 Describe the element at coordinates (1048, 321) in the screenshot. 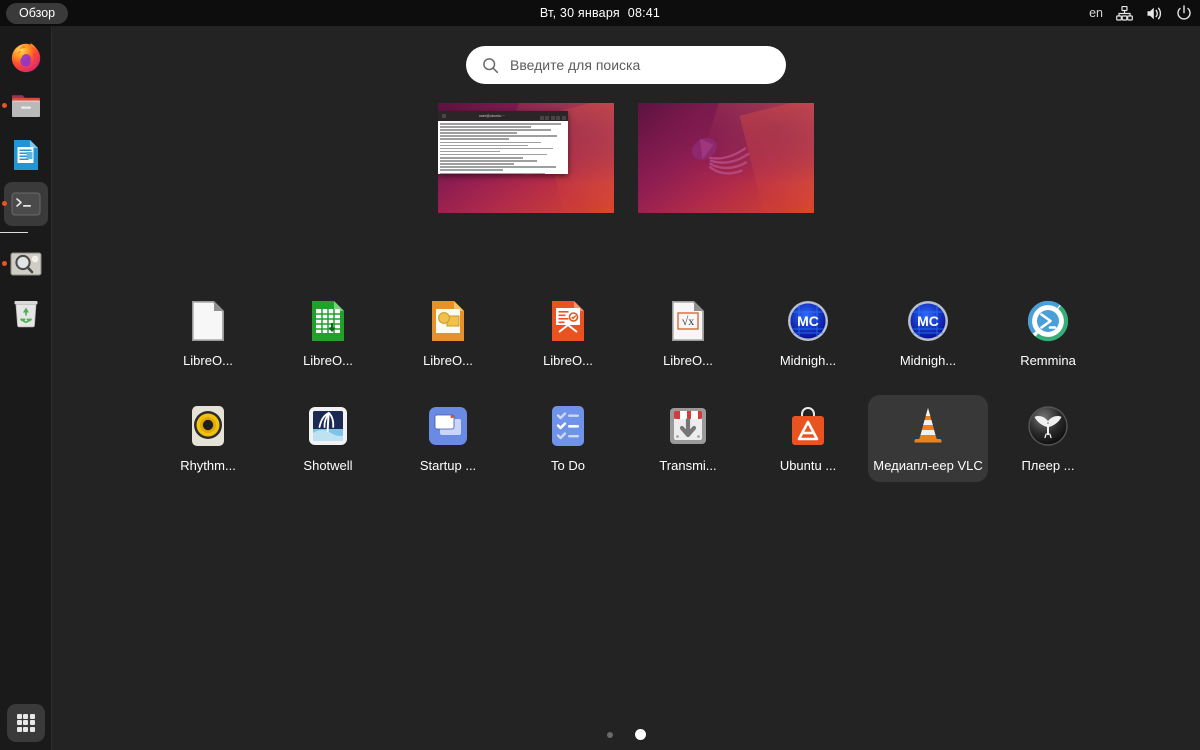

I see `remmina-icon` at that location.